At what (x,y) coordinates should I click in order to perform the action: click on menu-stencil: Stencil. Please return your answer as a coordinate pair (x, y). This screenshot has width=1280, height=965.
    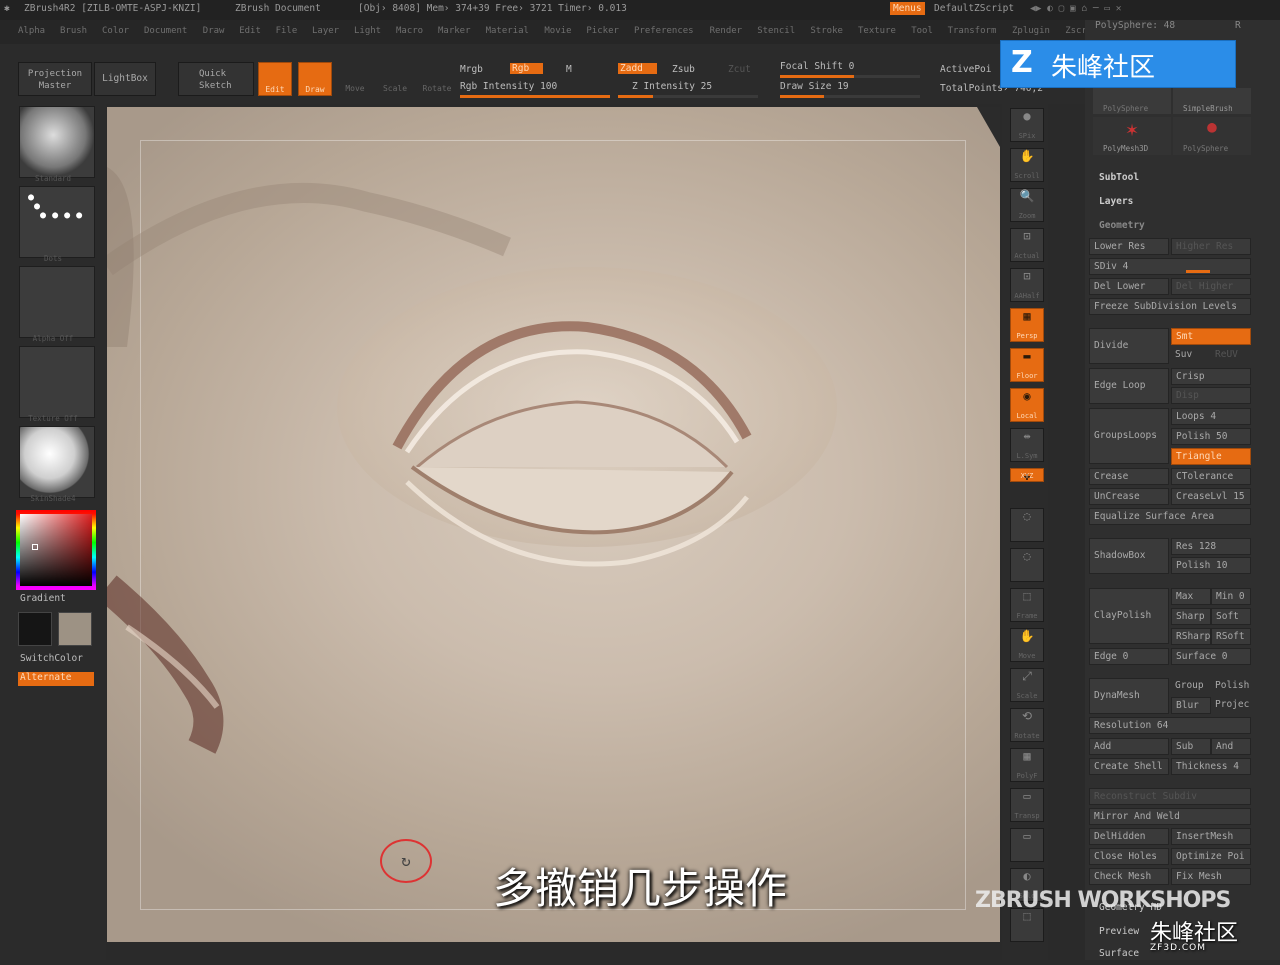
    Looking at the image, I should click on (776, 31).